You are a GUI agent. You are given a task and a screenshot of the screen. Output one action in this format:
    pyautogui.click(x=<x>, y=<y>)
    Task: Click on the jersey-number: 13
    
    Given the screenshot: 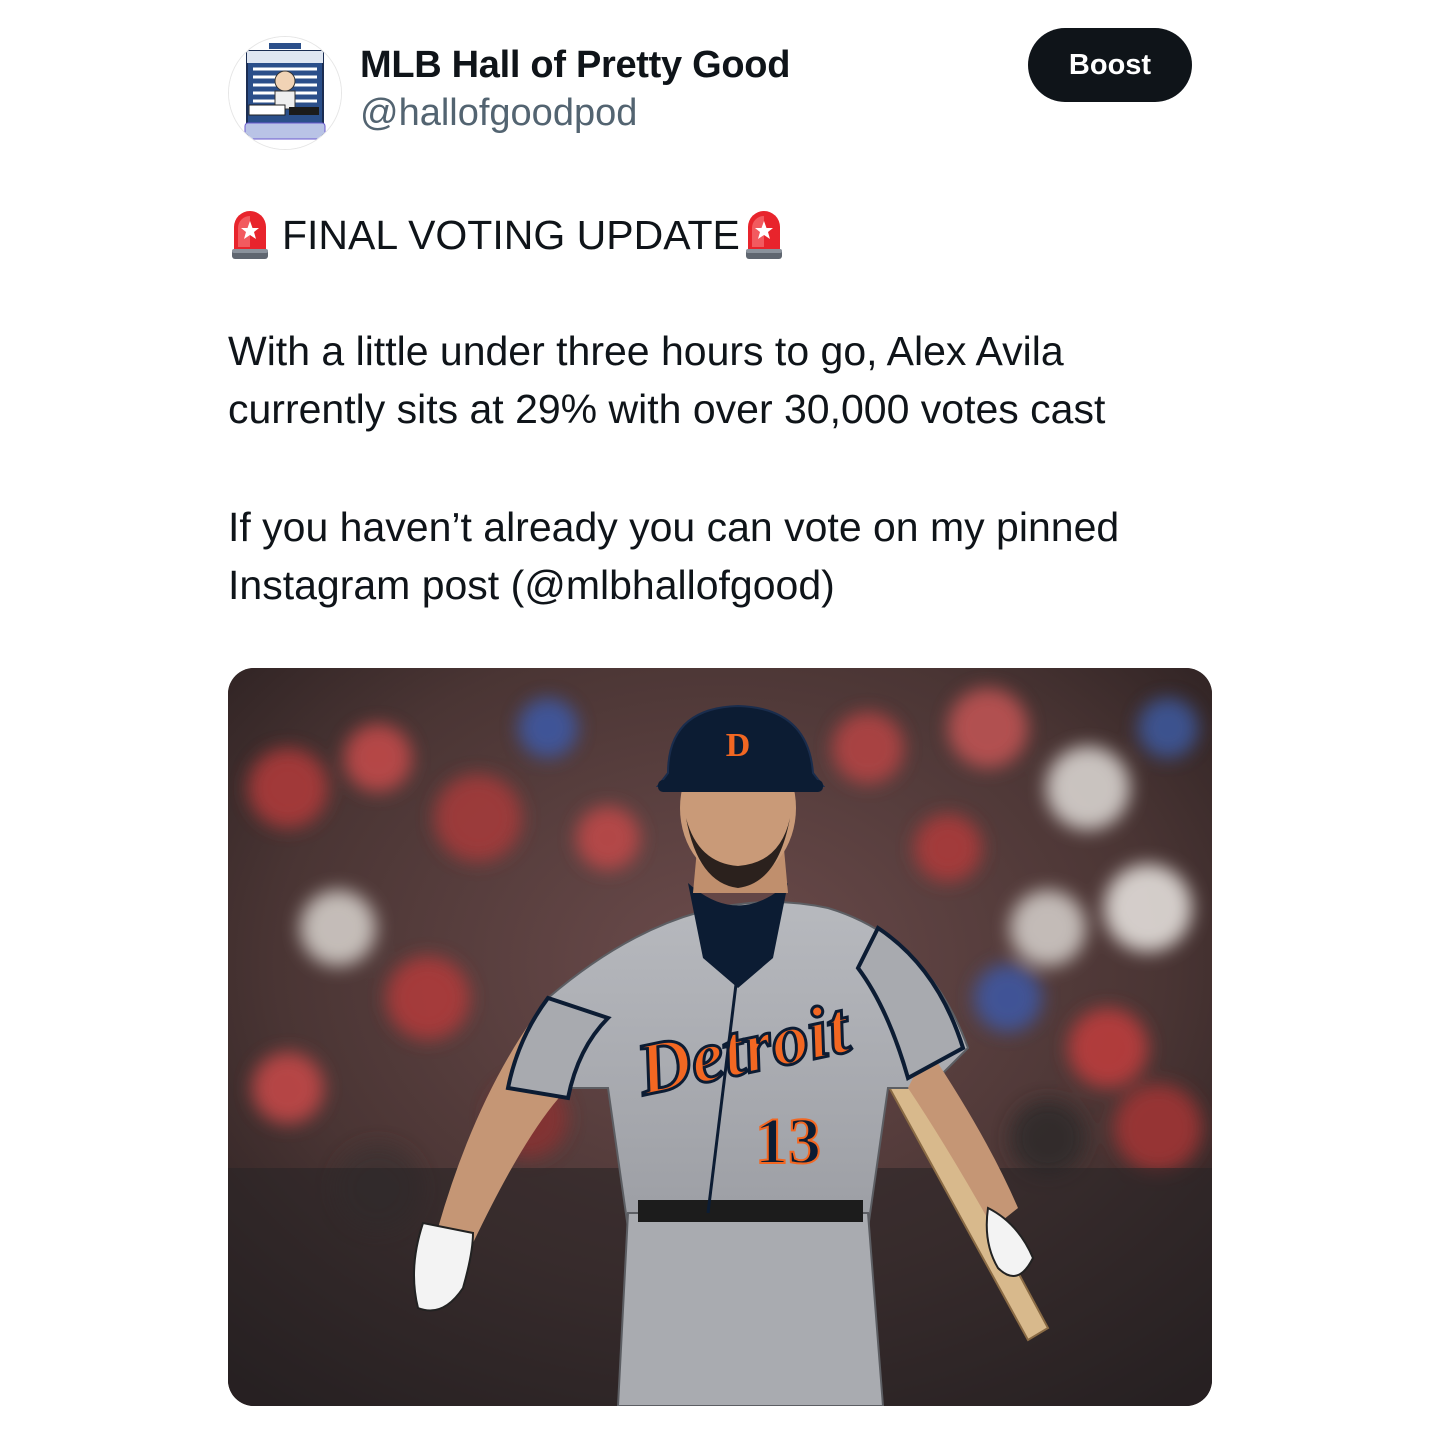 What is the action you would take?
    pyautogui.click(x=788, y=1141)
    